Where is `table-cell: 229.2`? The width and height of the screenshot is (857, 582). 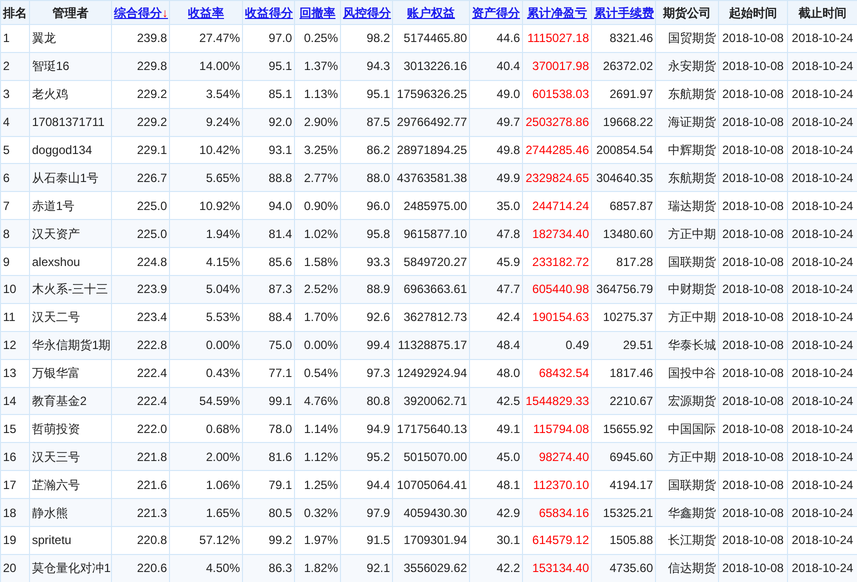 table-cell: 229.2 is located at coordinates (151, 122).